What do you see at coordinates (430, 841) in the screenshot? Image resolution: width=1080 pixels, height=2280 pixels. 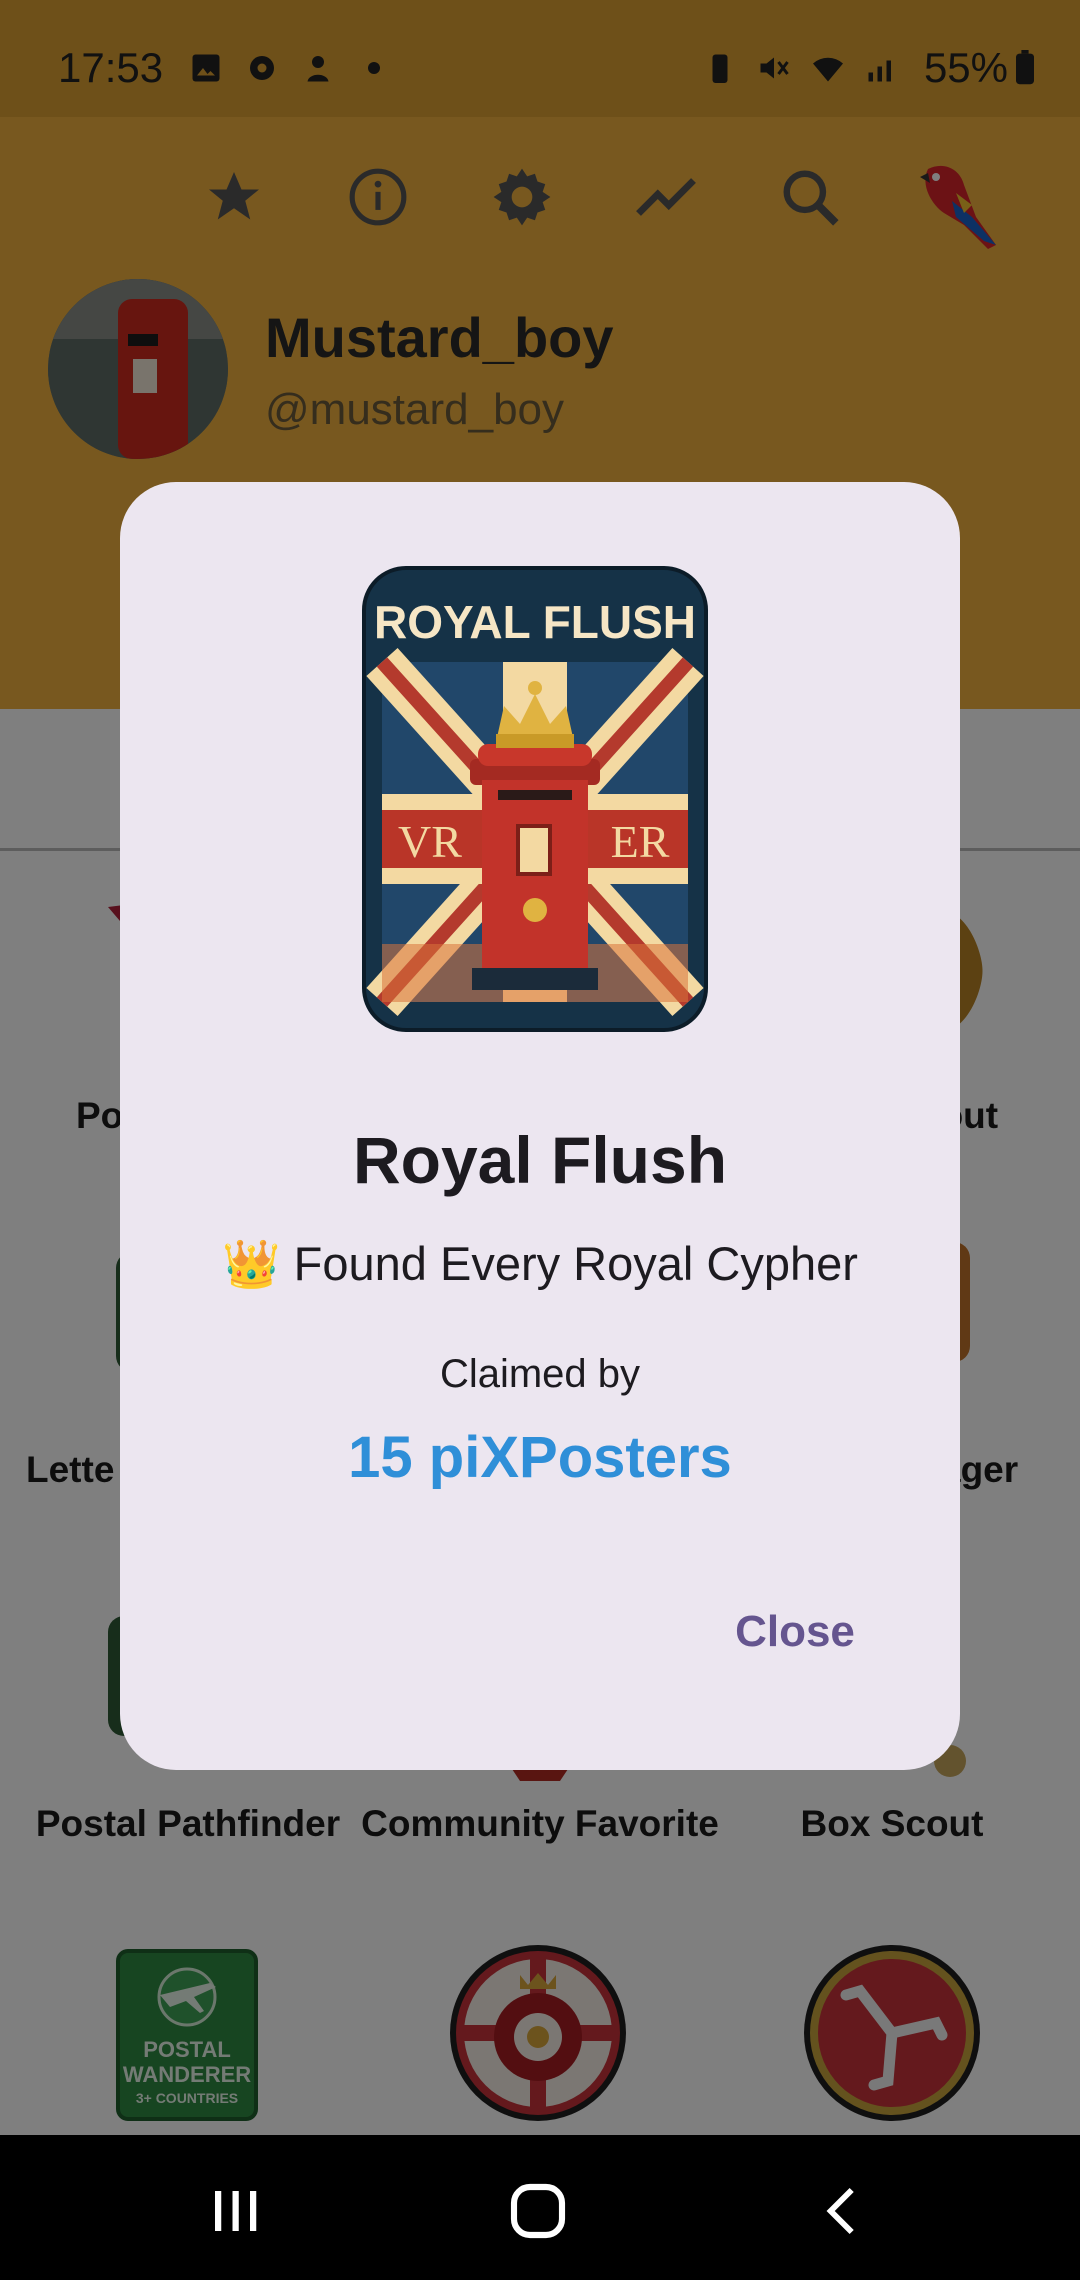 I see `cypher-left: VR` at bounding box center [430, 841].